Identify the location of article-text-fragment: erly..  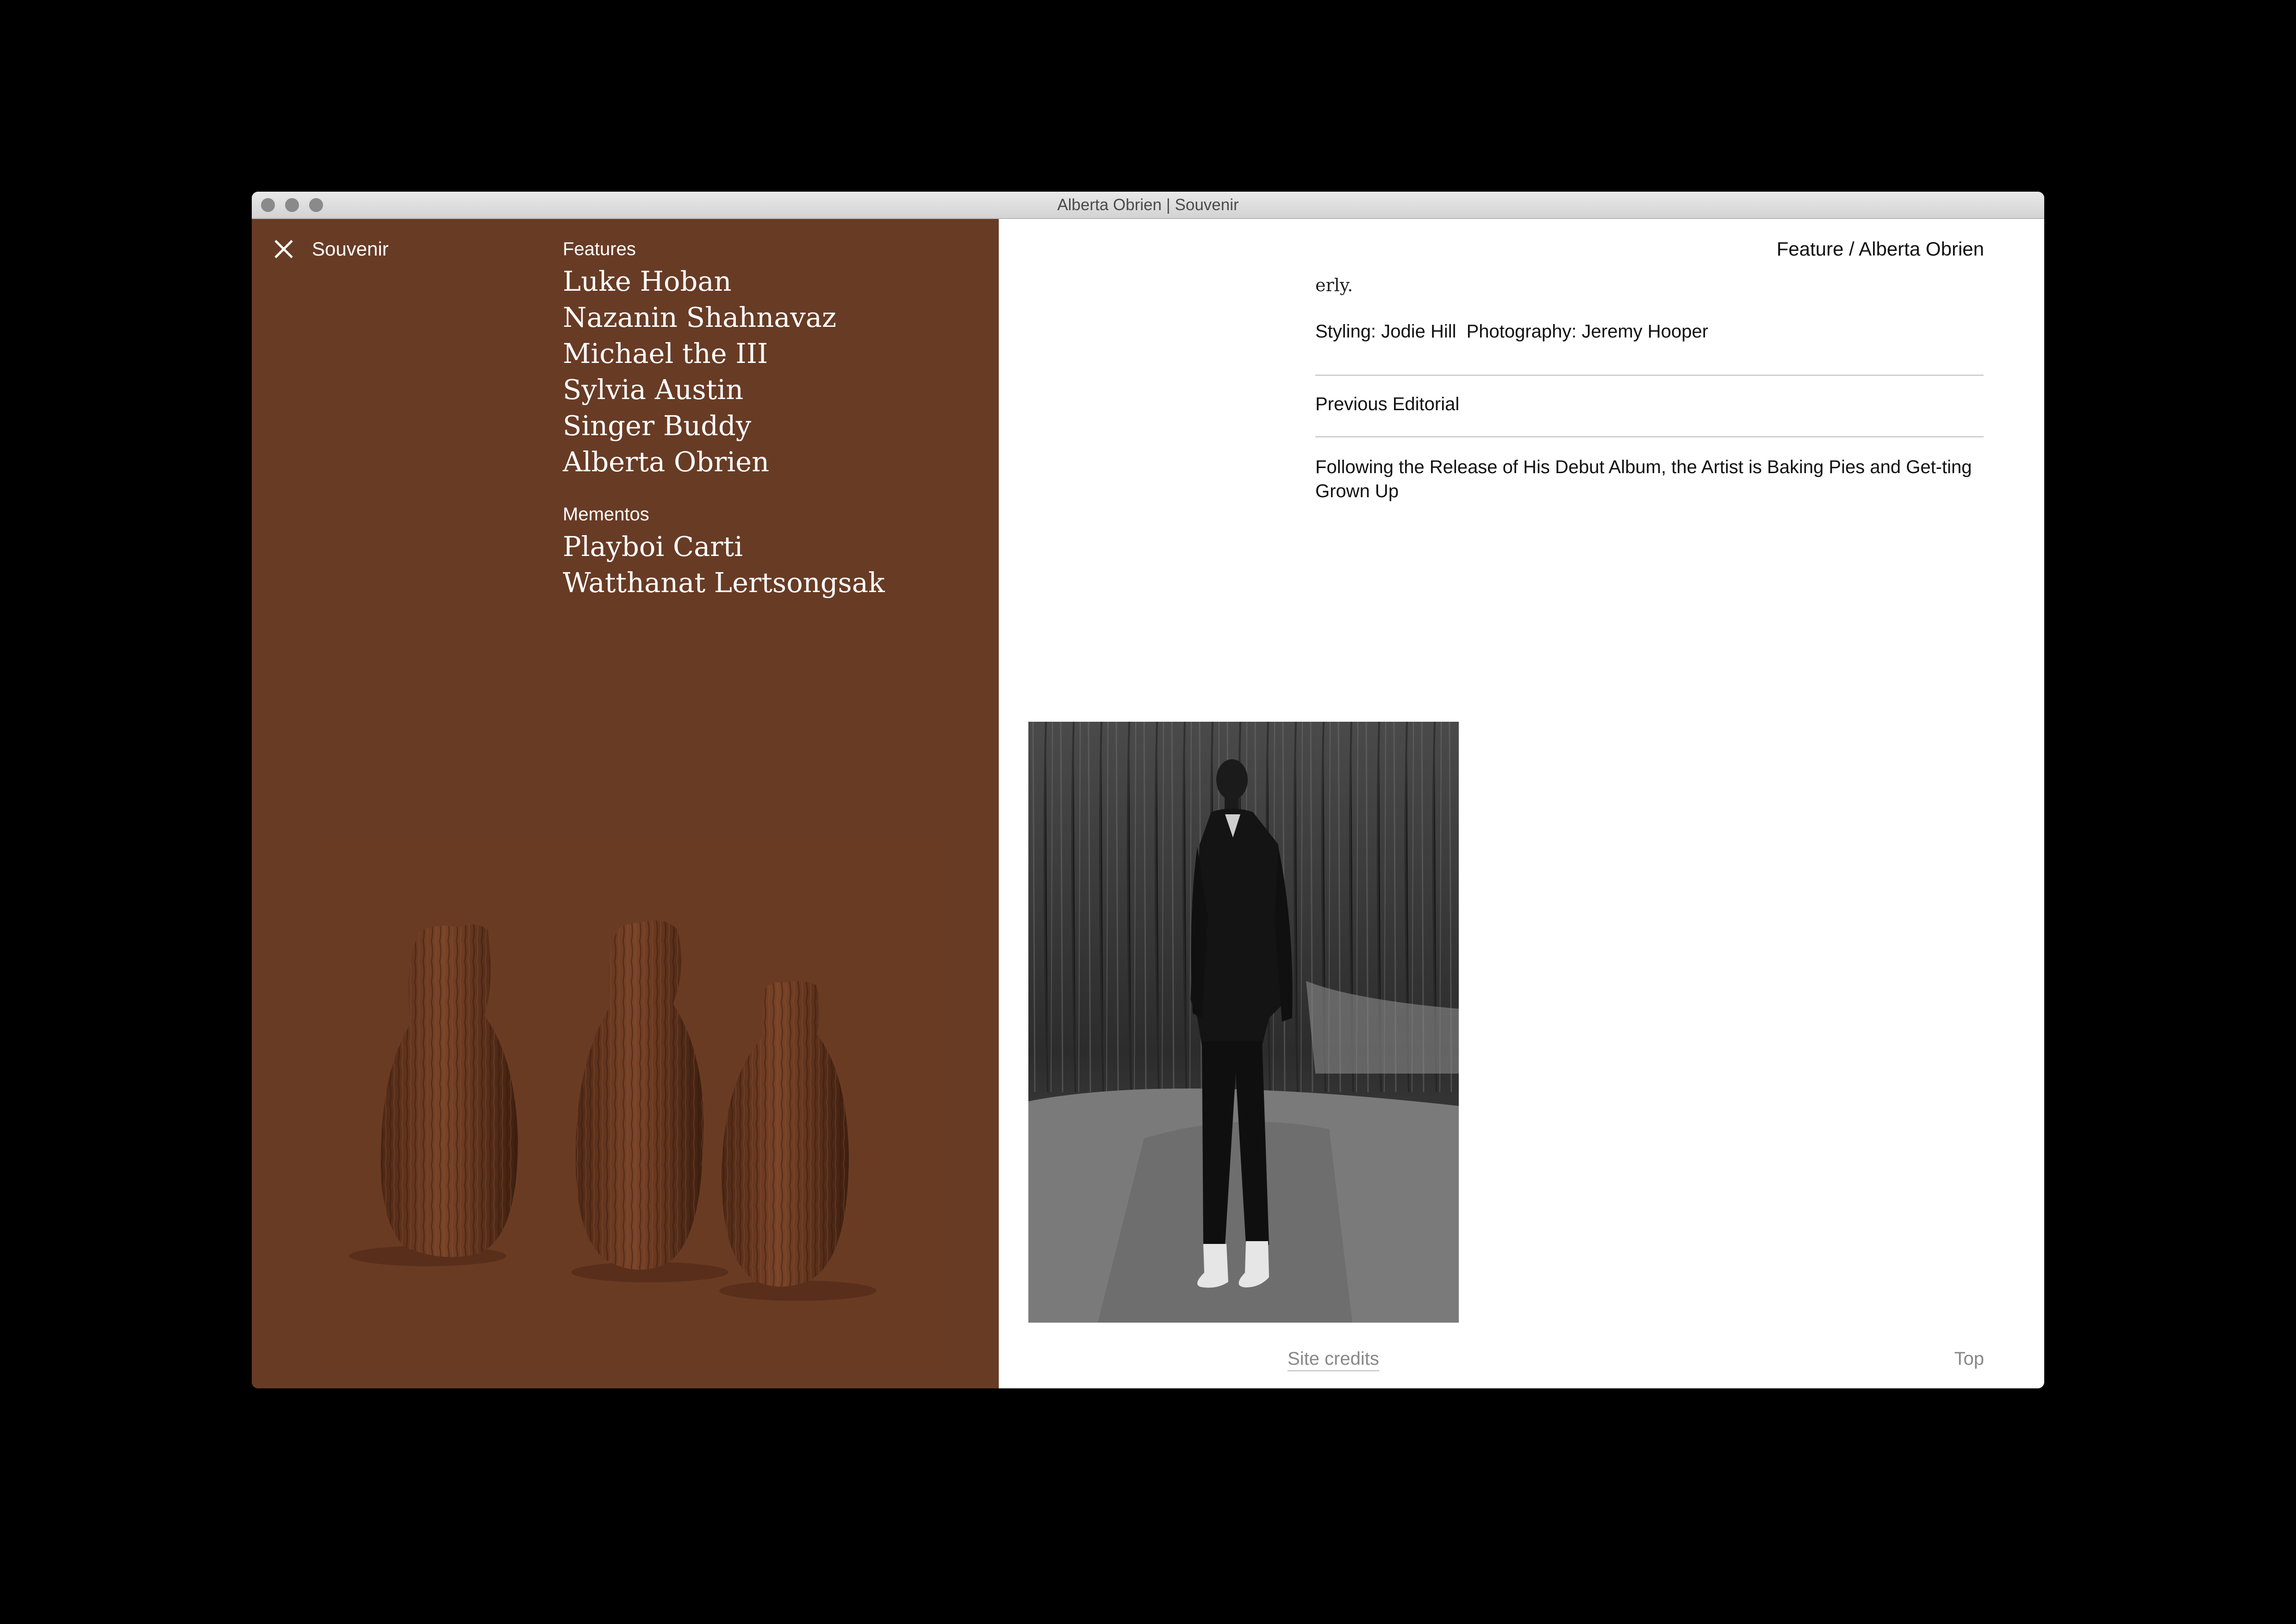
(1334, 285).